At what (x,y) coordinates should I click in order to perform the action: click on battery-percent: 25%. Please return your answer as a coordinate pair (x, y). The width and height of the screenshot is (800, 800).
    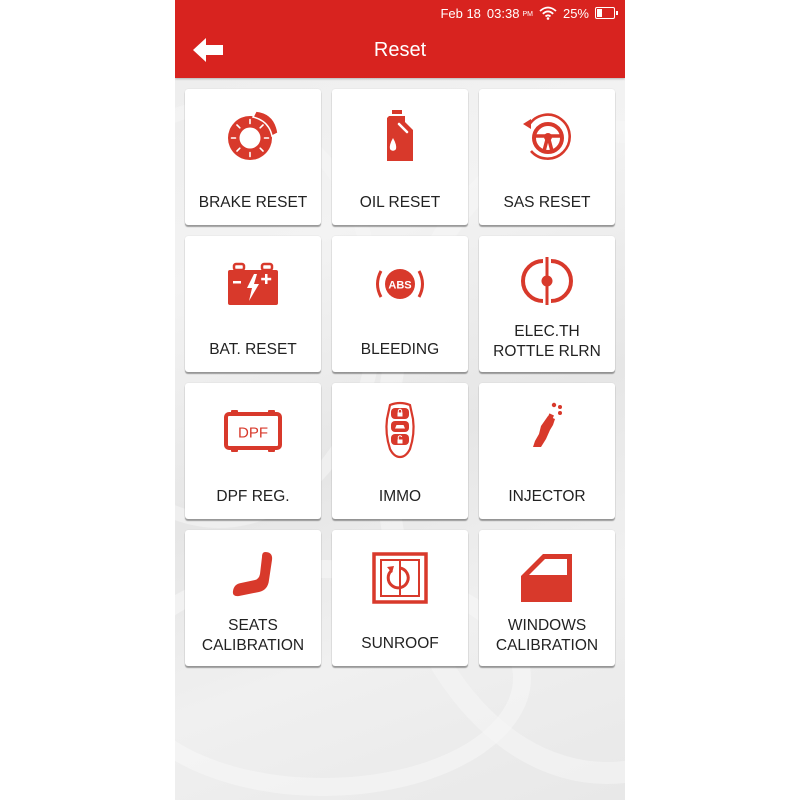
    Looking at the image, I should click on (575, 13).